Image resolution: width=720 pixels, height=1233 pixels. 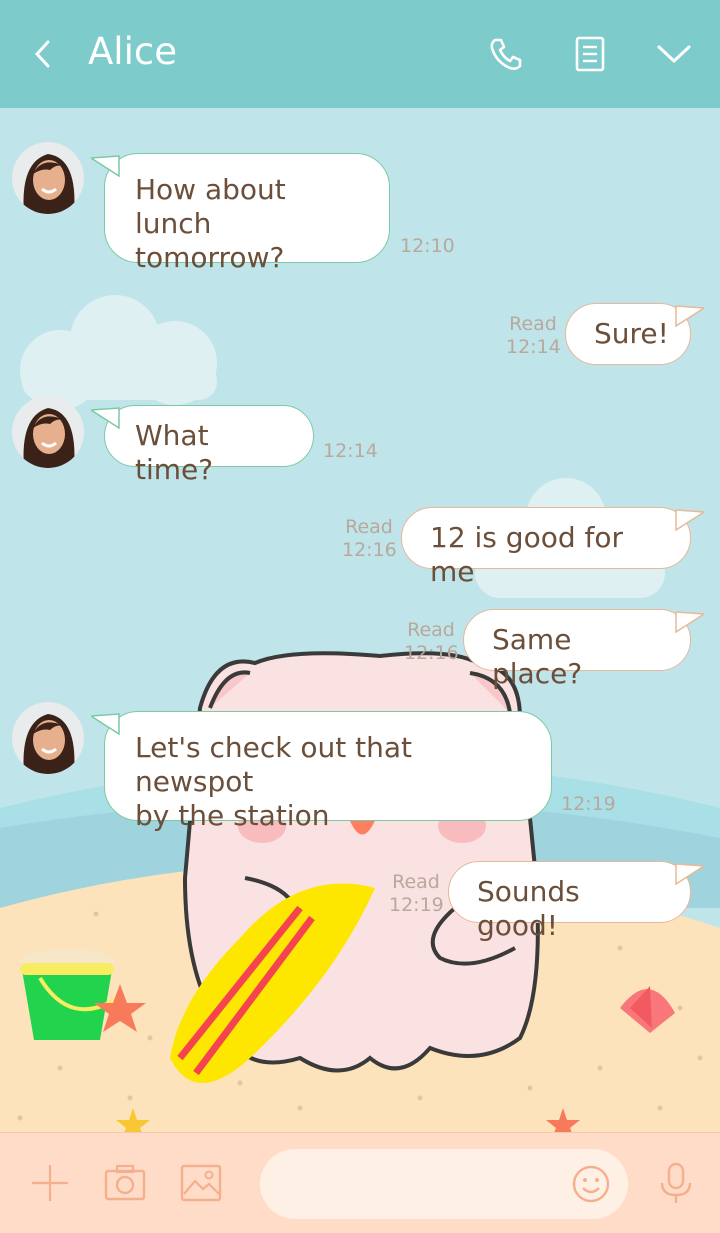 What do you see at coordinates (528, 908) in the screenshot?
I see `message-text: Sounds good!` at bounding box center [528, 908].